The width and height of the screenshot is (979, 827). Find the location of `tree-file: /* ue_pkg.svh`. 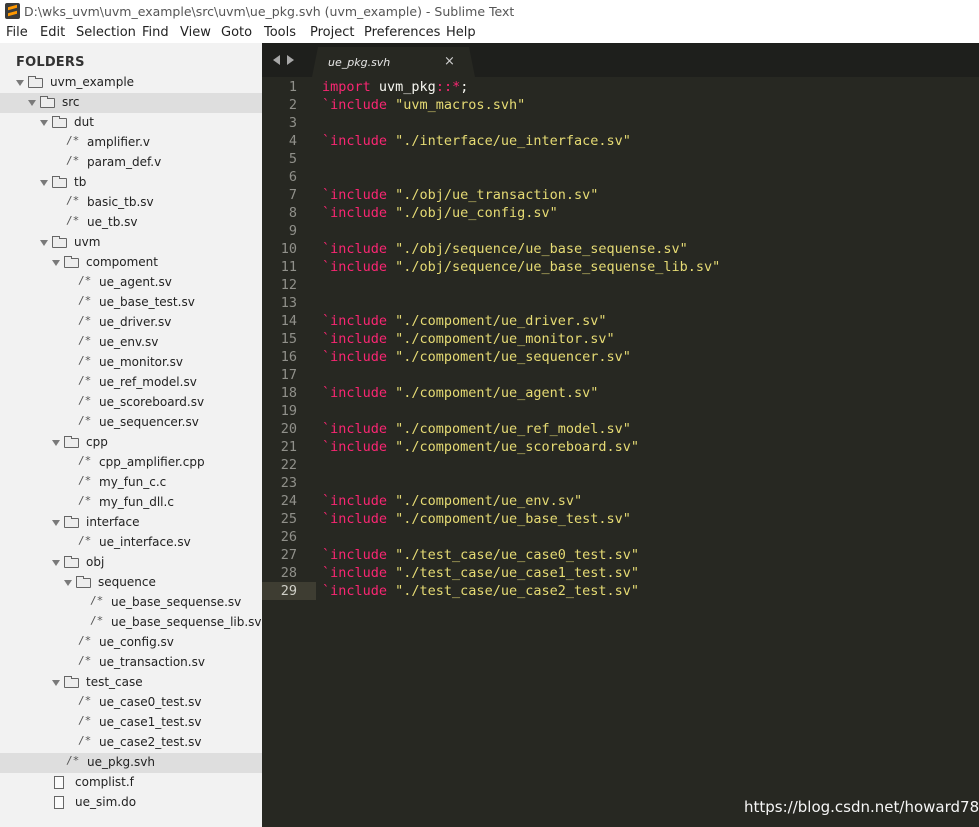

tree-file: /* ue_pkg.svh is located at coordinates (131, 763).